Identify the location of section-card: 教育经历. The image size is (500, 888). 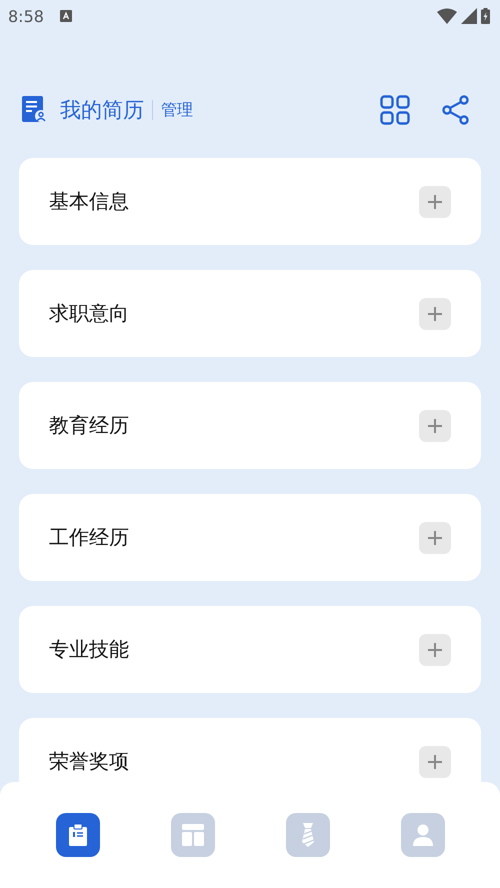
(250, 425).